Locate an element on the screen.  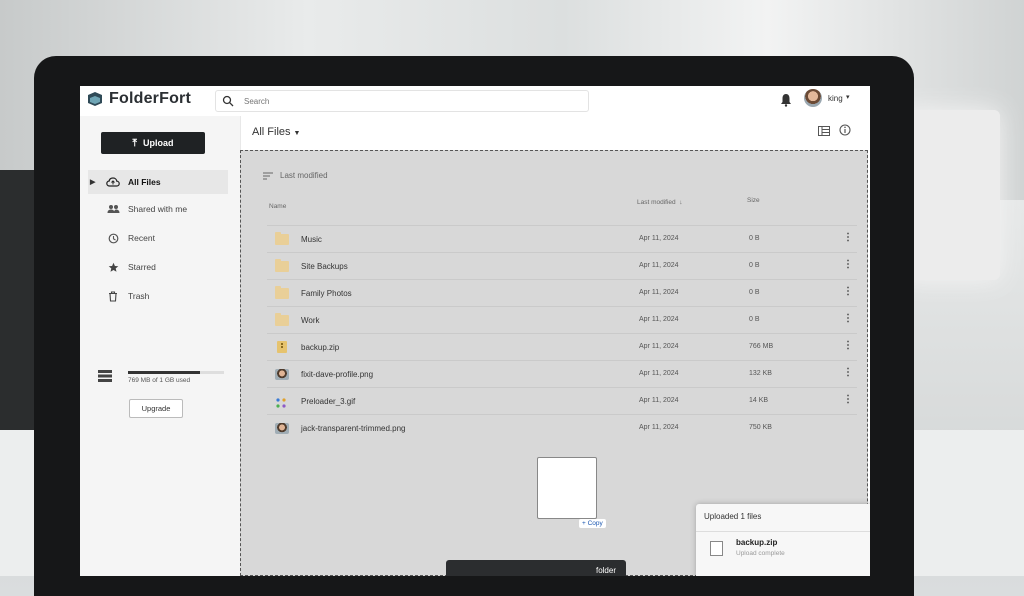
people-icon is located at coordinates (113, 209).